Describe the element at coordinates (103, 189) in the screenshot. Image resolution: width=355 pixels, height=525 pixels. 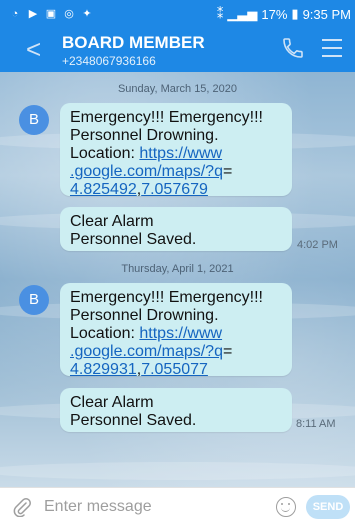
I see `map-link: 4.825492` at that location.